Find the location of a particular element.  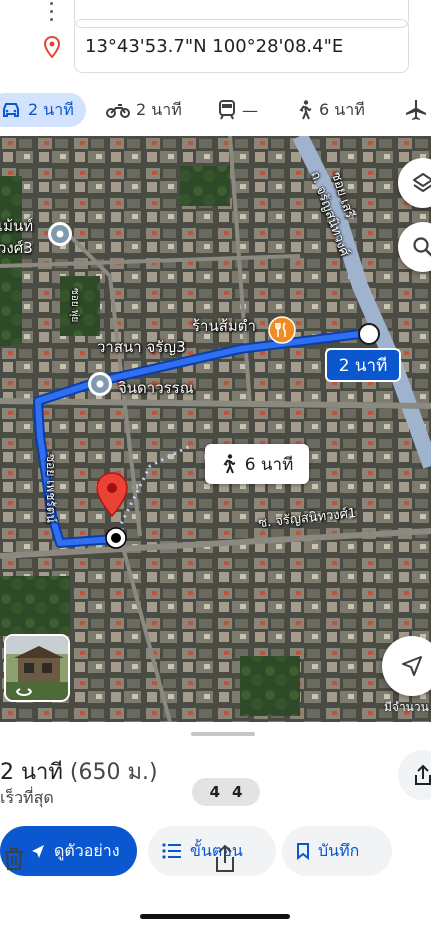

map-label-road: ซอย เพชรัตน์ is located at coordinates (51, 488).